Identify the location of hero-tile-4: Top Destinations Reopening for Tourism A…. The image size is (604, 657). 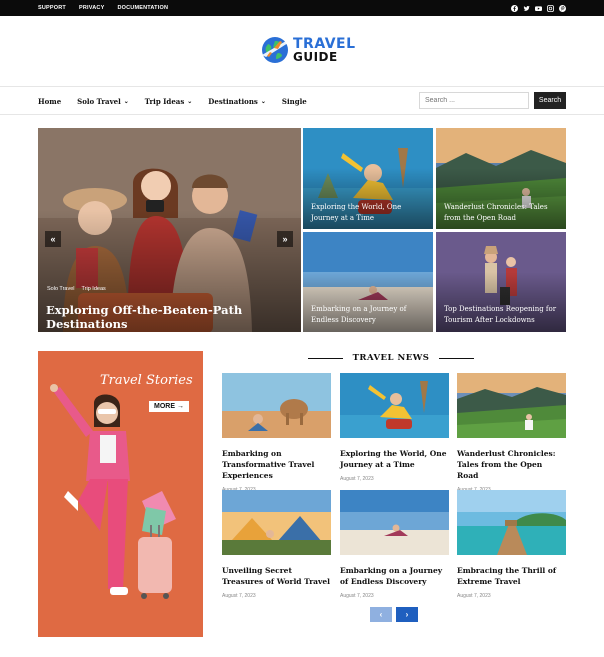
(501, 282).